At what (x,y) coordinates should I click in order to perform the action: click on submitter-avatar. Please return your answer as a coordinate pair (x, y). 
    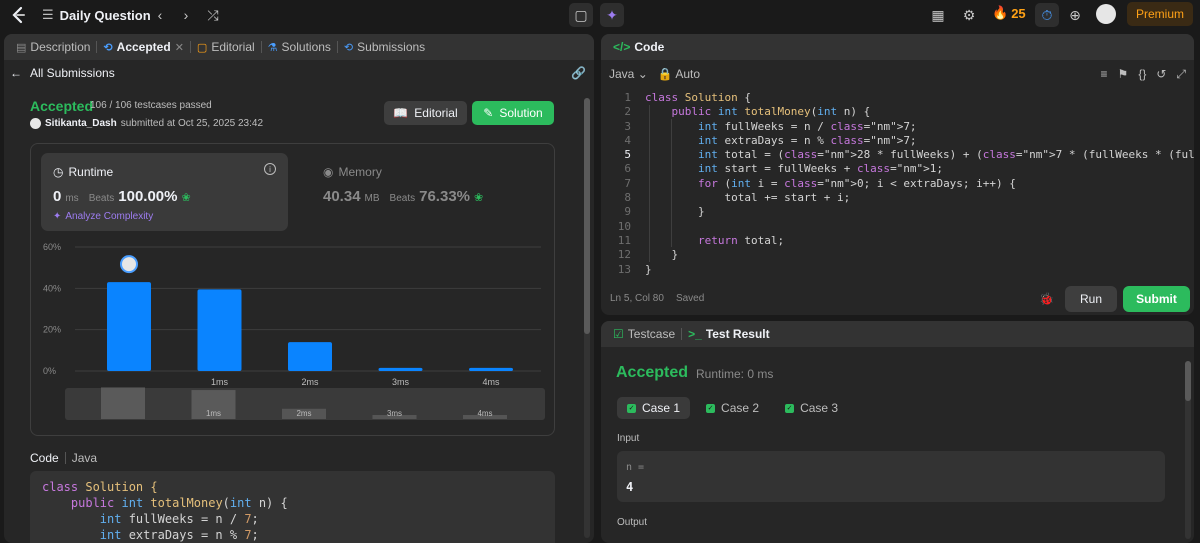
    Looking at the image, I should click on (35, 123).